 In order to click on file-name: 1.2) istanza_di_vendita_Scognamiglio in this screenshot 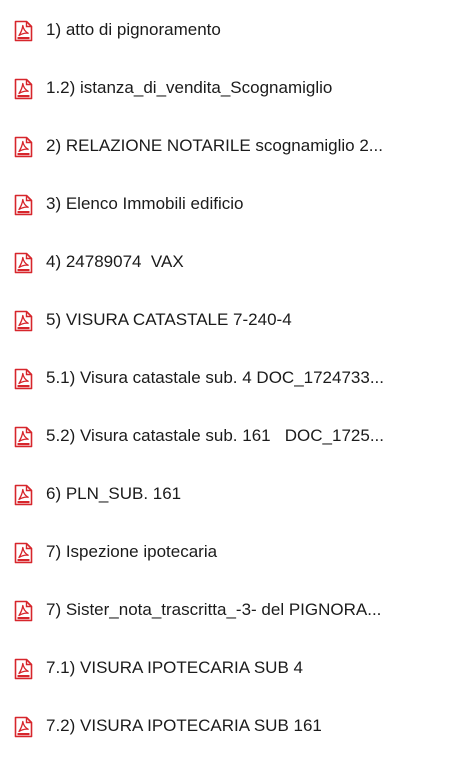, I will do `click(189, 87)`.